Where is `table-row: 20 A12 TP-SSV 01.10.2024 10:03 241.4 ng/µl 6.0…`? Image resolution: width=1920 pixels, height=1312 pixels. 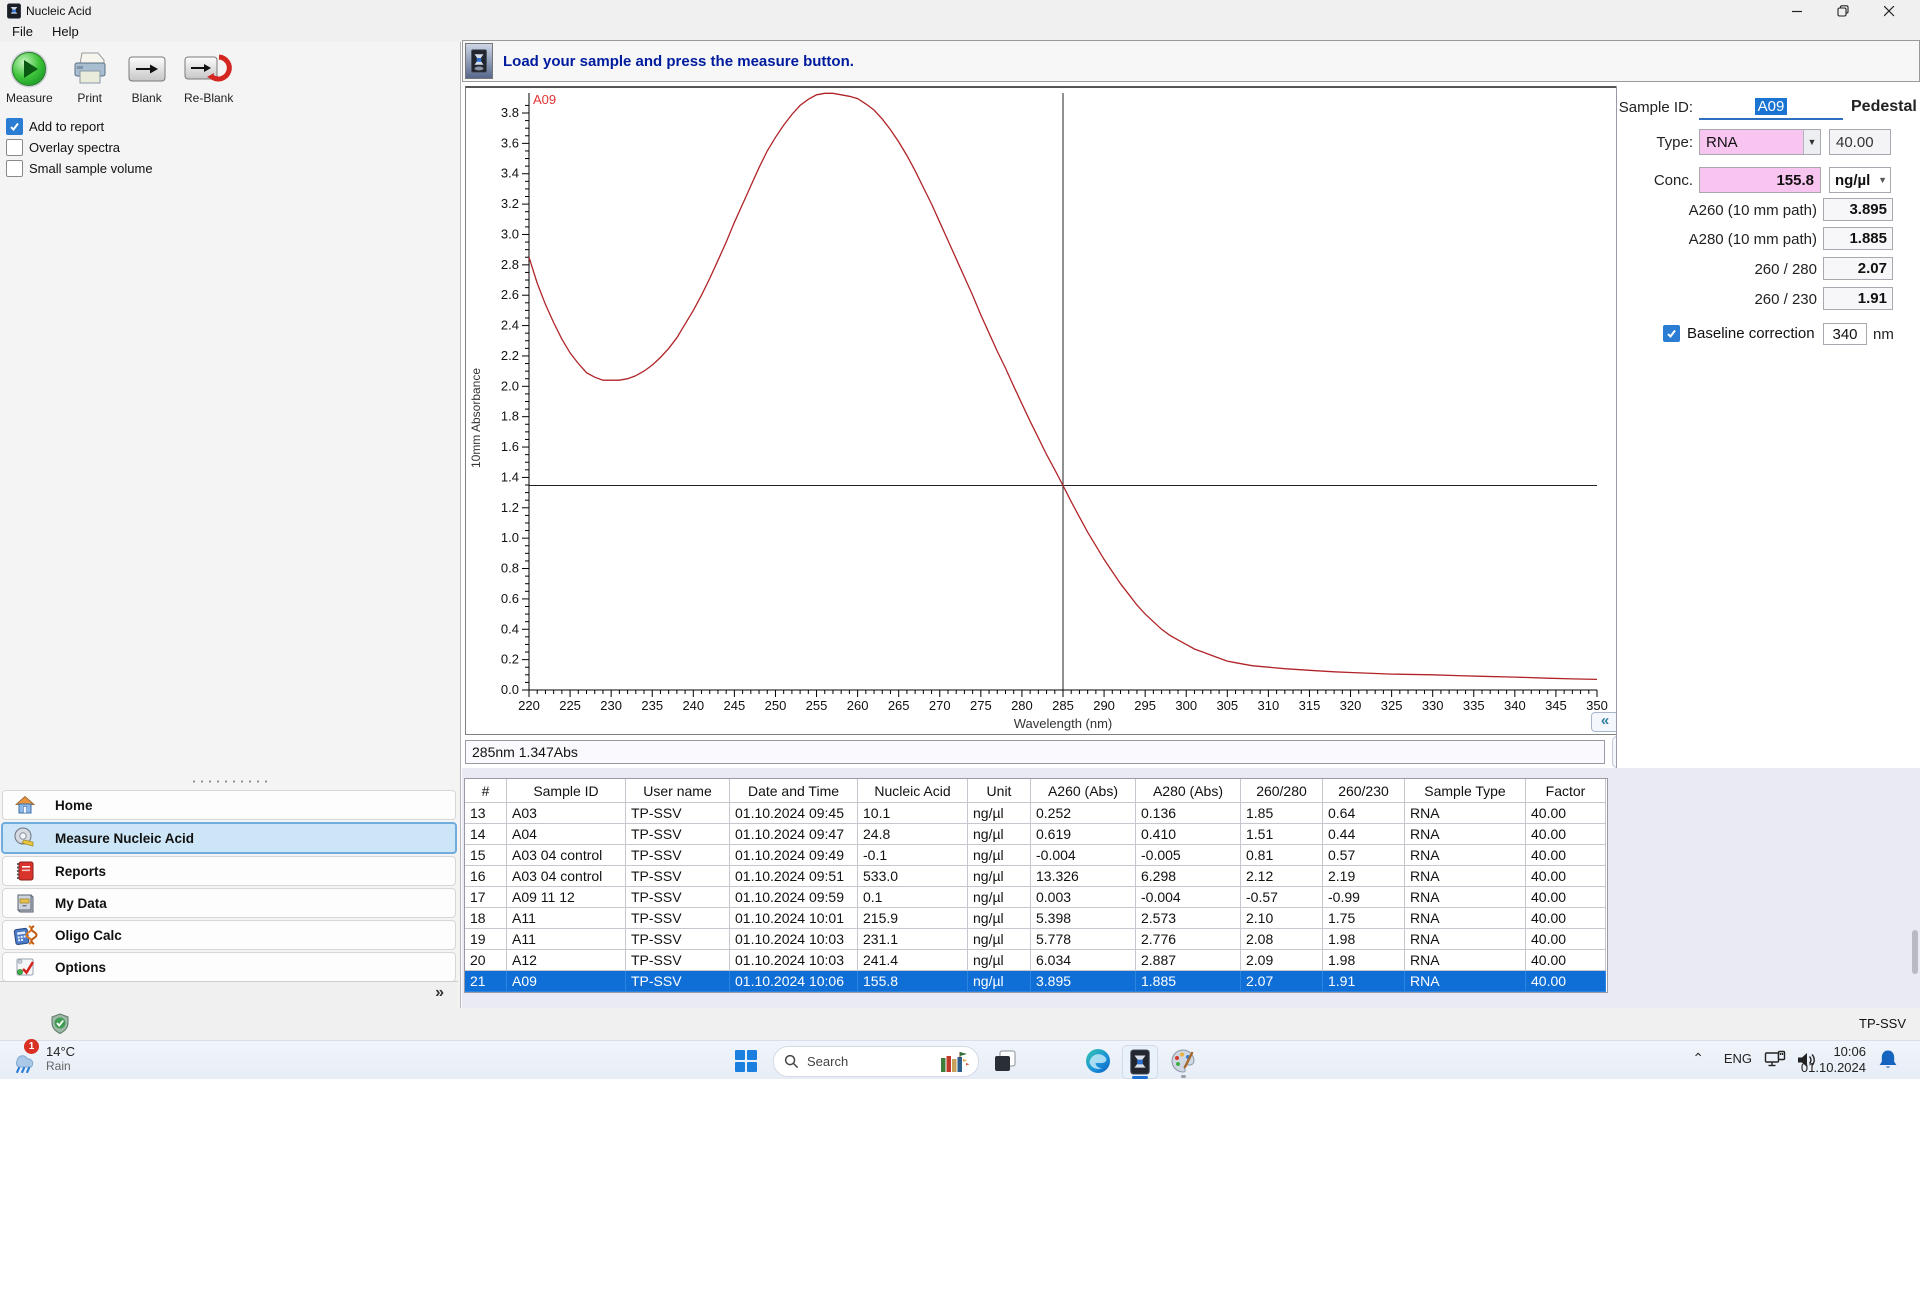
table-row: 20 A12 TP-SSV 01.10.2024 10:03 241.4 ng/µl 6.0… is located at coordinates (1036, 960).